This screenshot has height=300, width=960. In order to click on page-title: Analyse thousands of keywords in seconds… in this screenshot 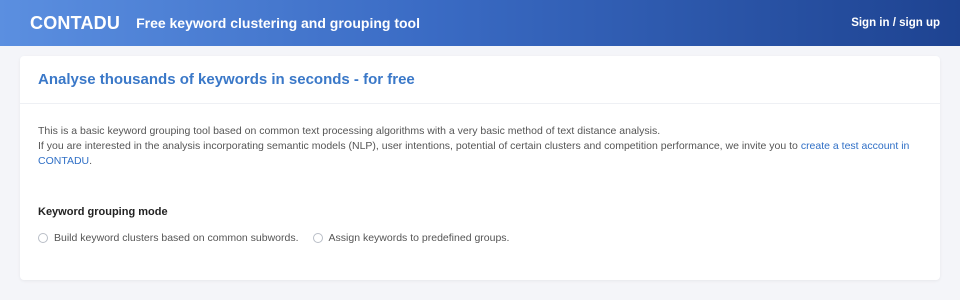, I will do `click(226, 79)`.